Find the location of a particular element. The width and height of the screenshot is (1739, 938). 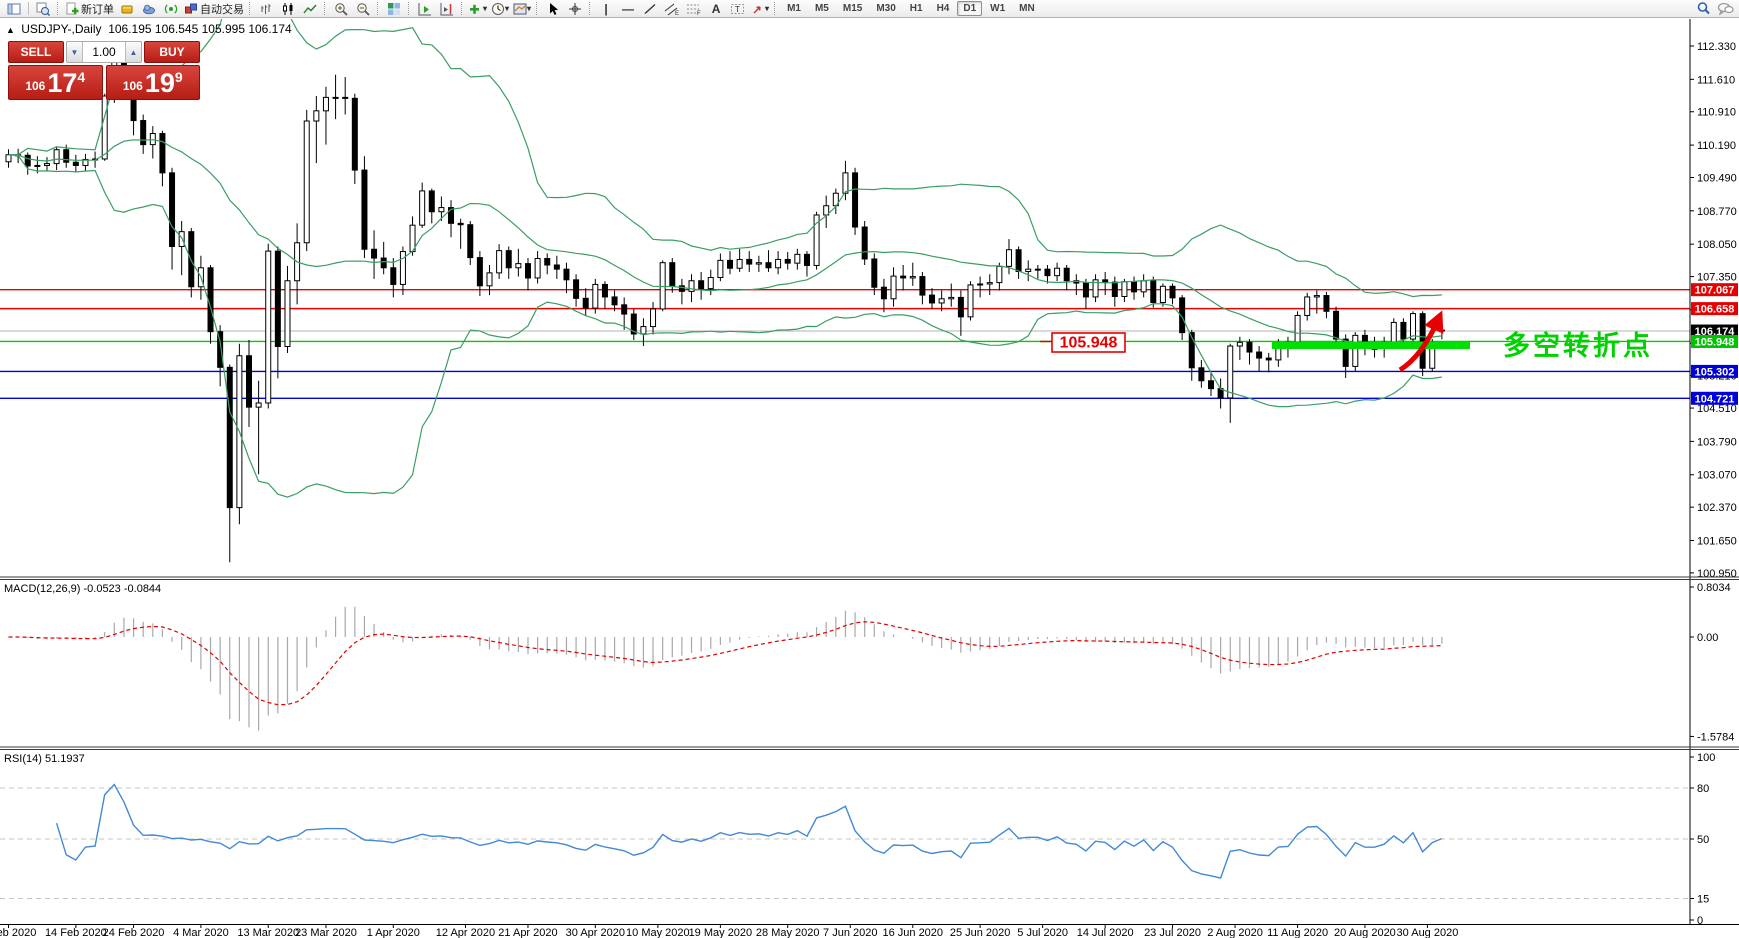

timeframe-button-H1: H1 is located at coordinates (916, 8).